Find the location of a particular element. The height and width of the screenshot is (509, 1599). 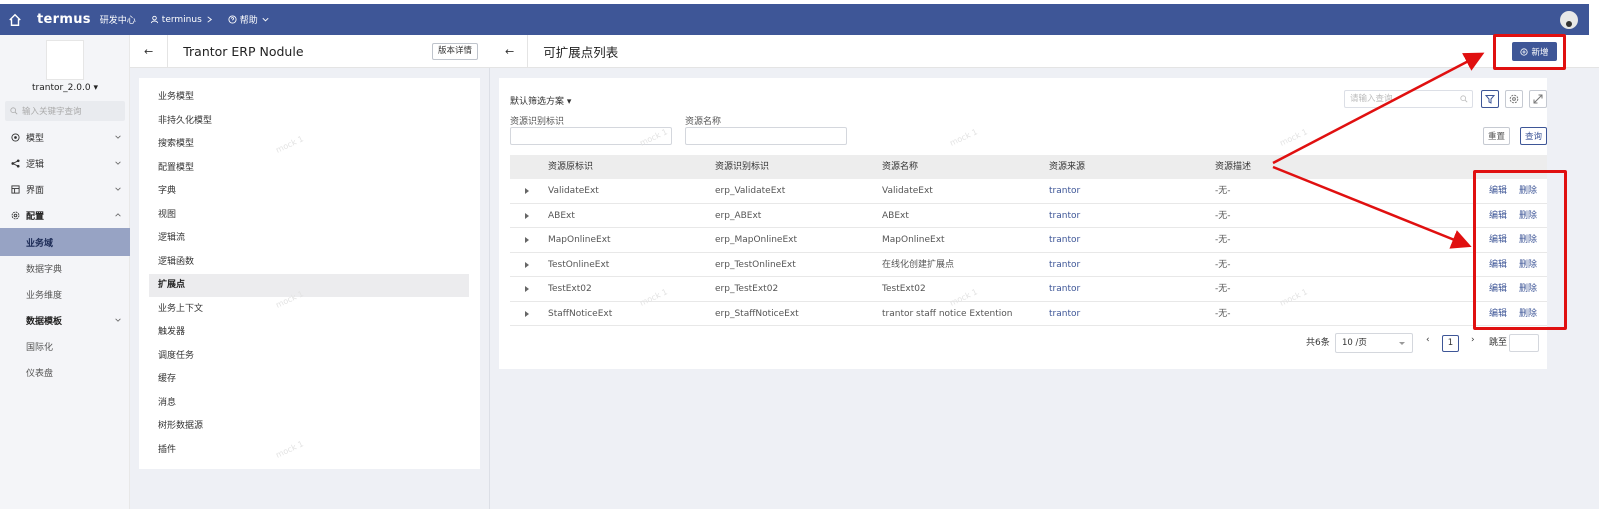

sidebar-item-data-template: 数据模板 is located at coordinates (65, 320).